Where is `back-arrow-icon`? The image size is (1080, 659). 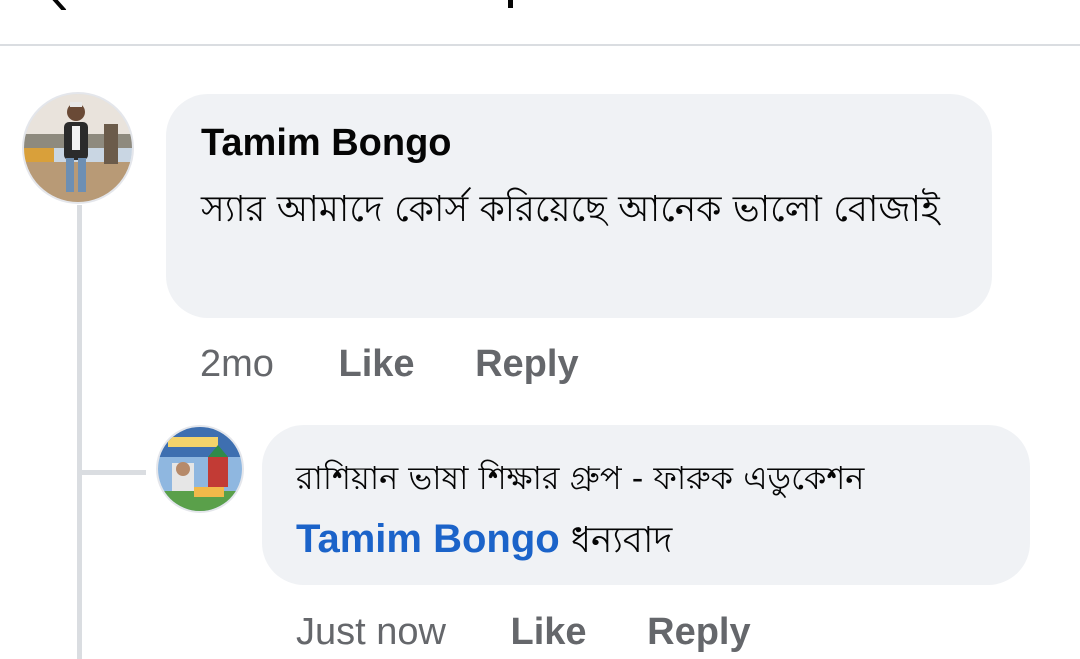 back-arrow-icon is located at coordinates (60, 5).